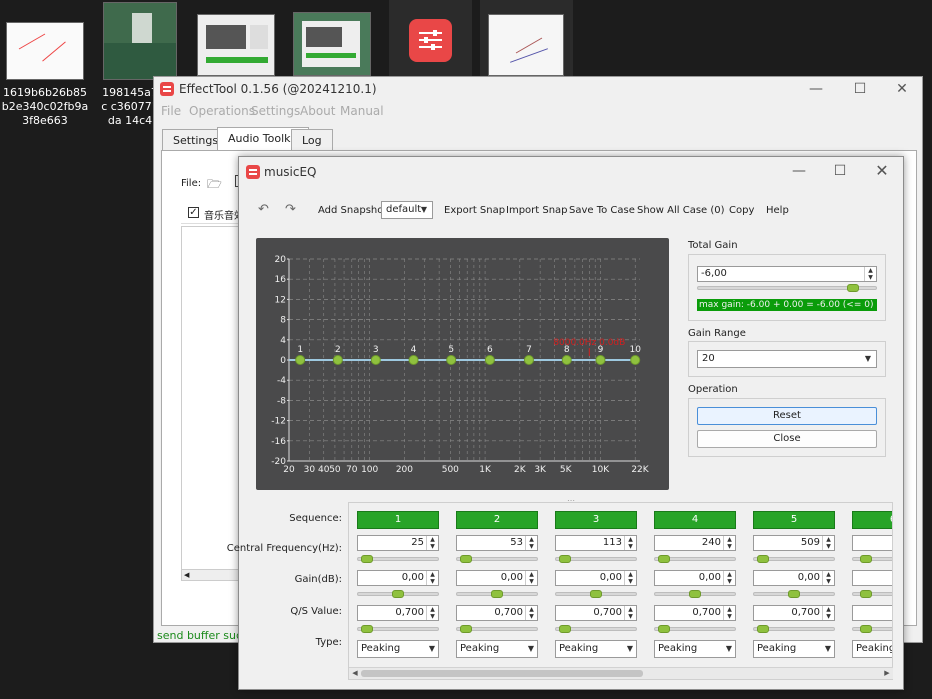 This screenshot has height=699, width=932. Describe the element at coordinates (596, 543) in the screenshot. I see `band-frequency-input: 113 ▲ ▼` at that location.